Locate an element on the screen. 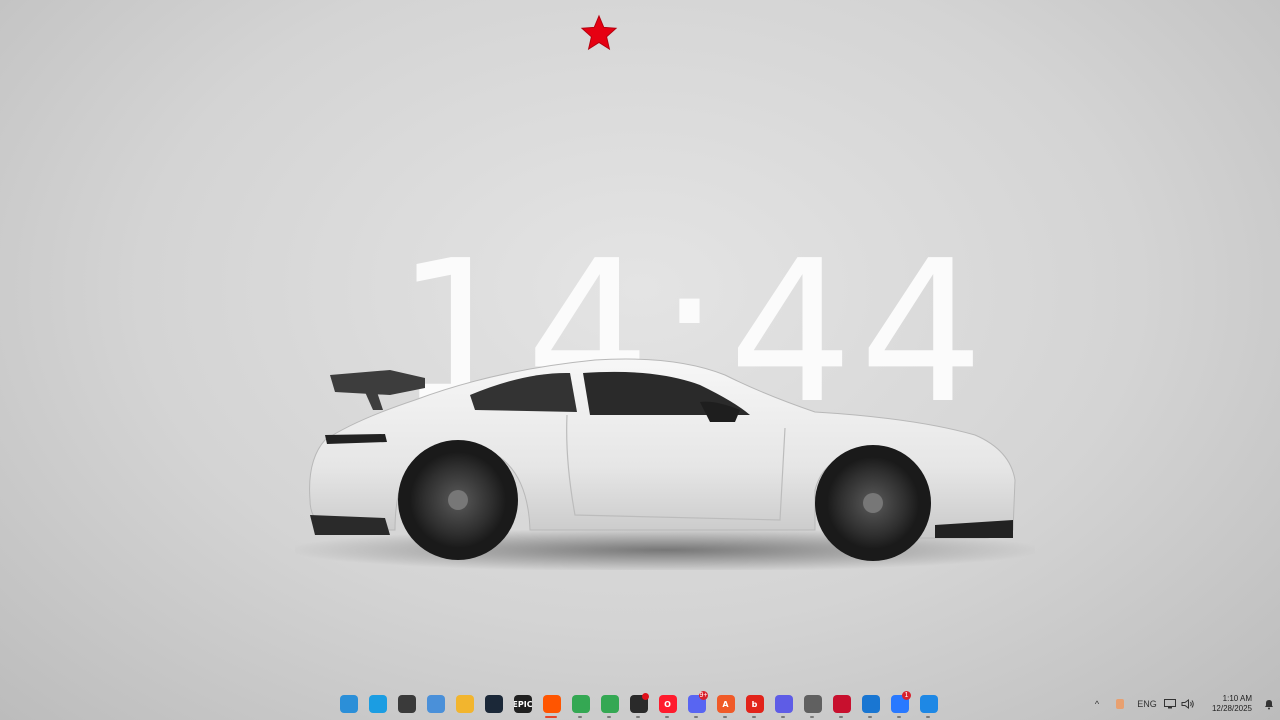 This screenshot has width=1280, height=720. star-icon is located at coordinates (599, 33).